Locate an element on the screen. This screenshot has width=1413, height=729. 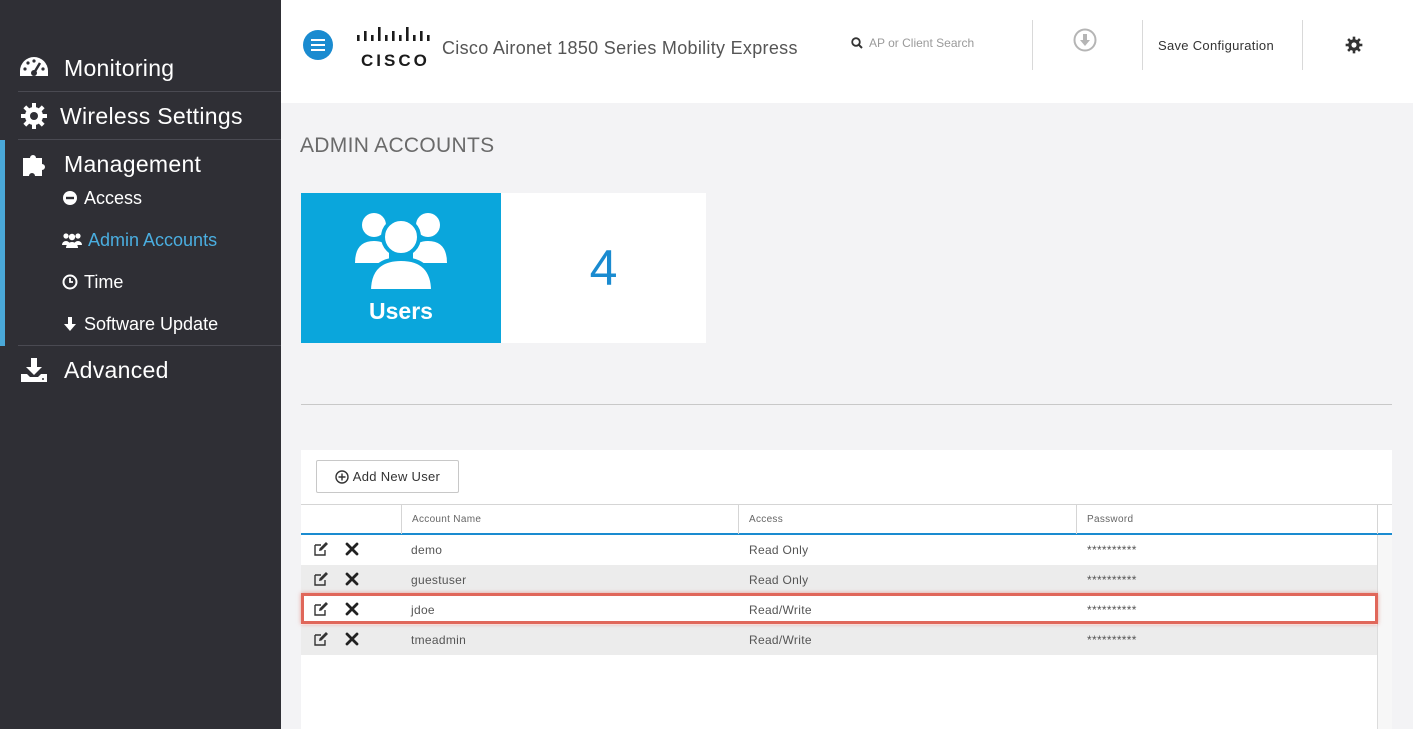
menu-toggle-button is located at coordinates (318, 45).